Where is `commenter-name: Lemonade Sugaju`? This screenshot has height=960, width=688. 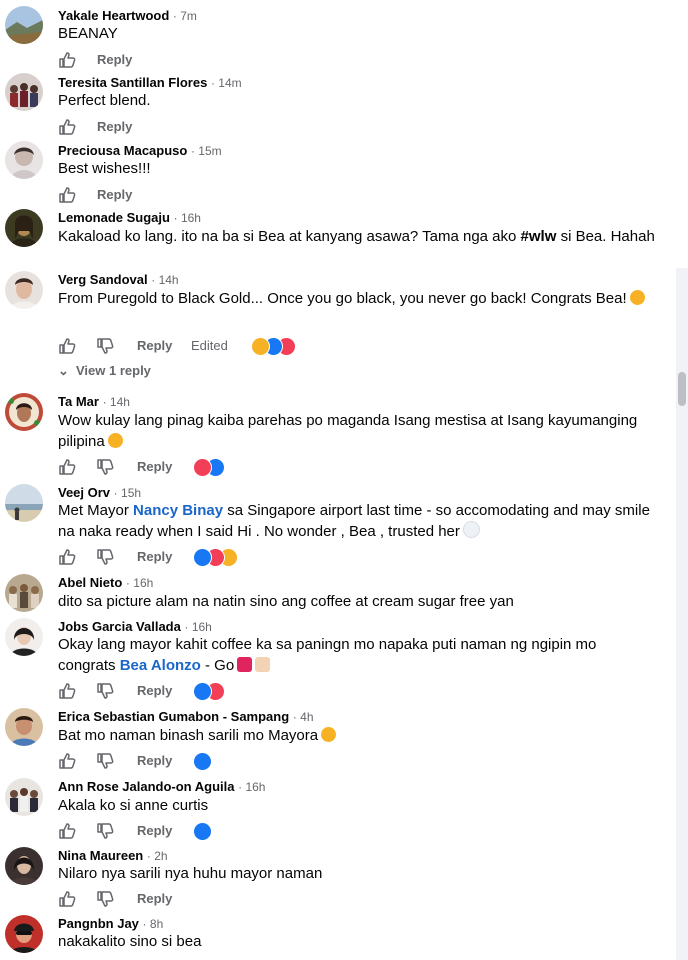
commenter-name: Lemonade Sugaju is located at coordinates (114, 217).